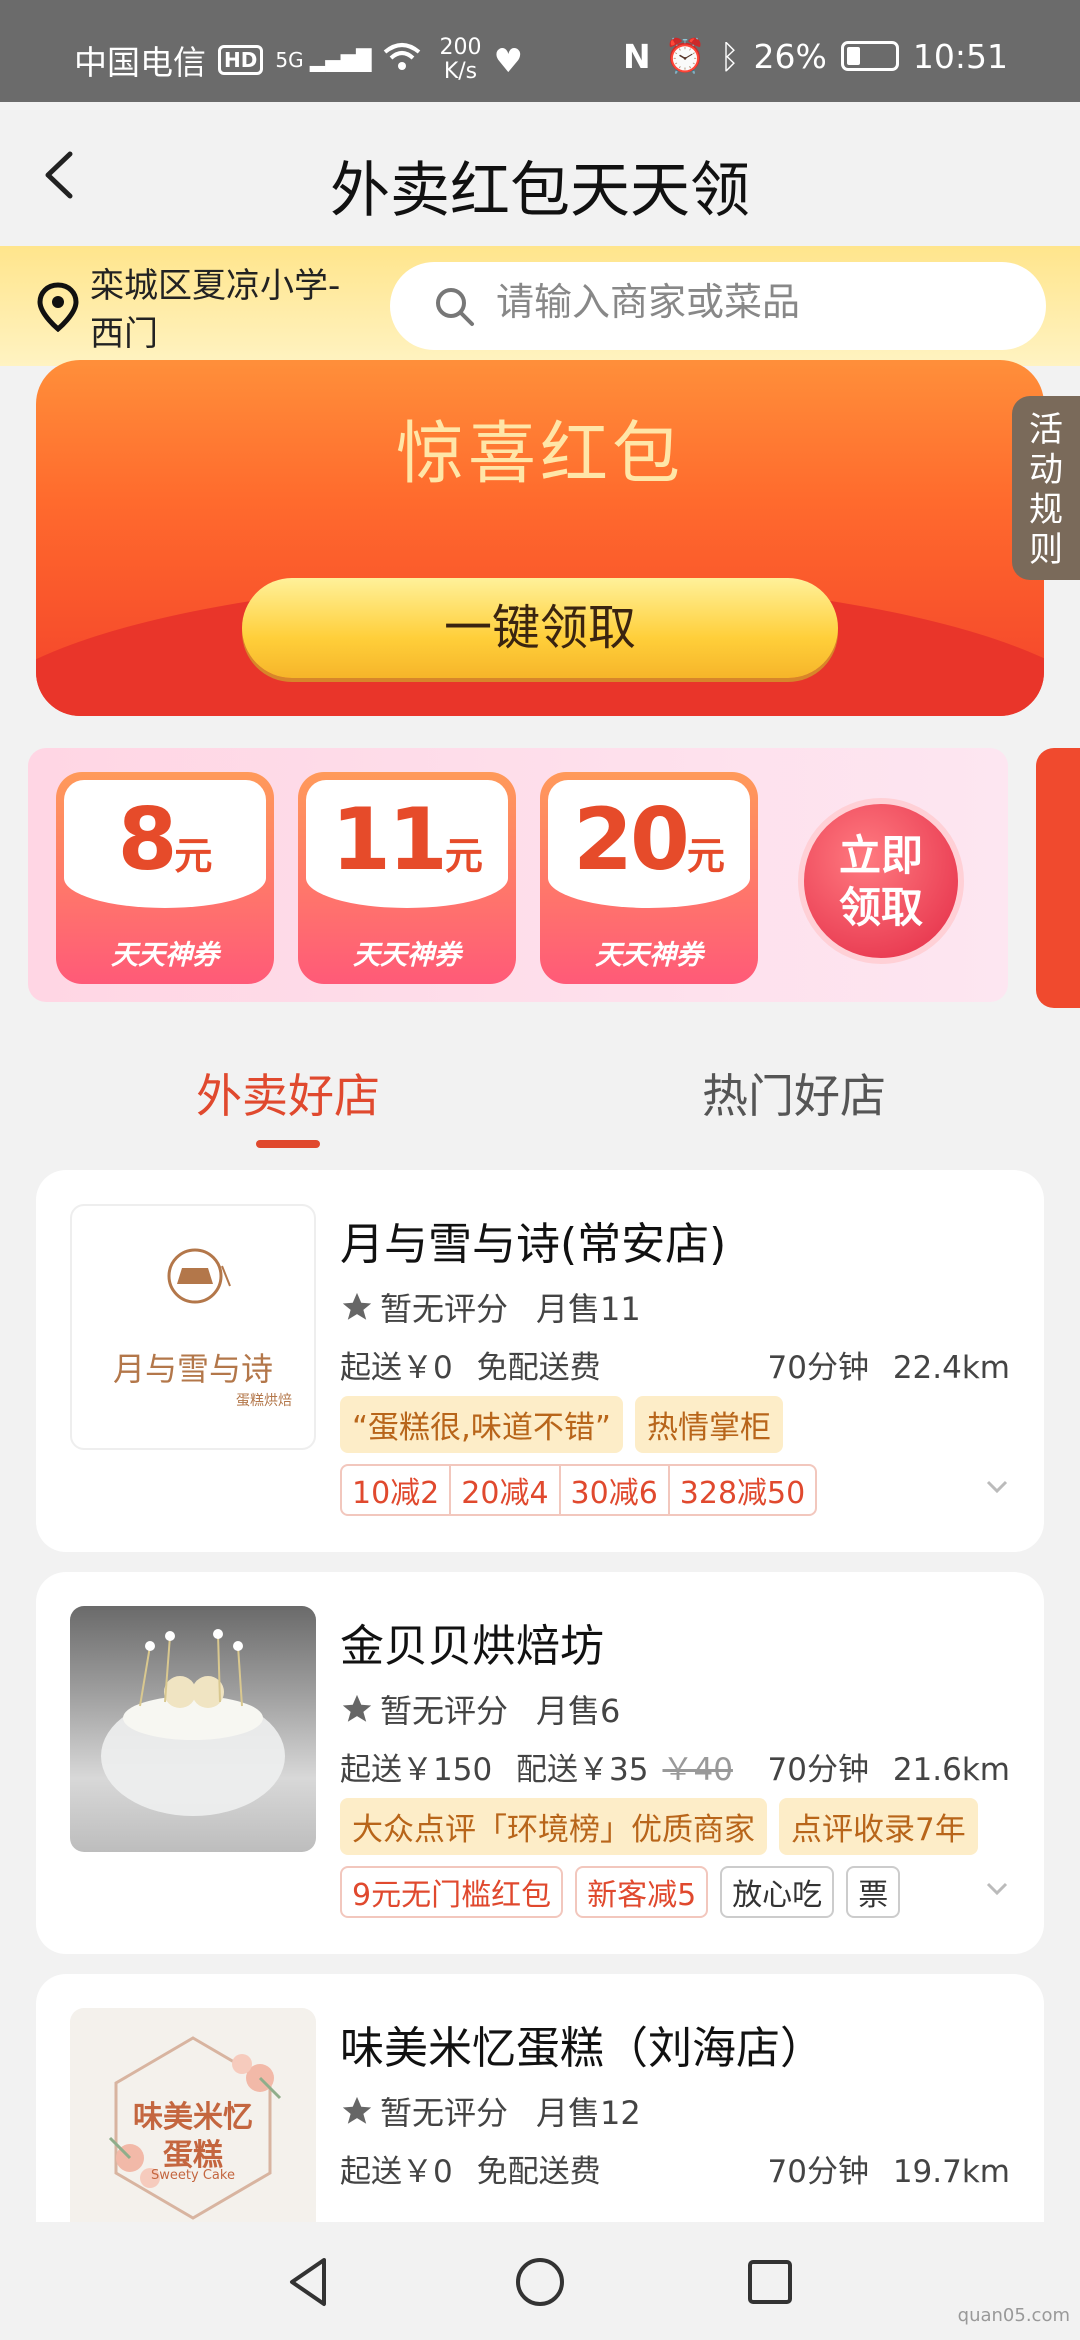  Describe the element at coordinates (637, 56) in the screenshot. I see `nfc-icon: N` at that location.